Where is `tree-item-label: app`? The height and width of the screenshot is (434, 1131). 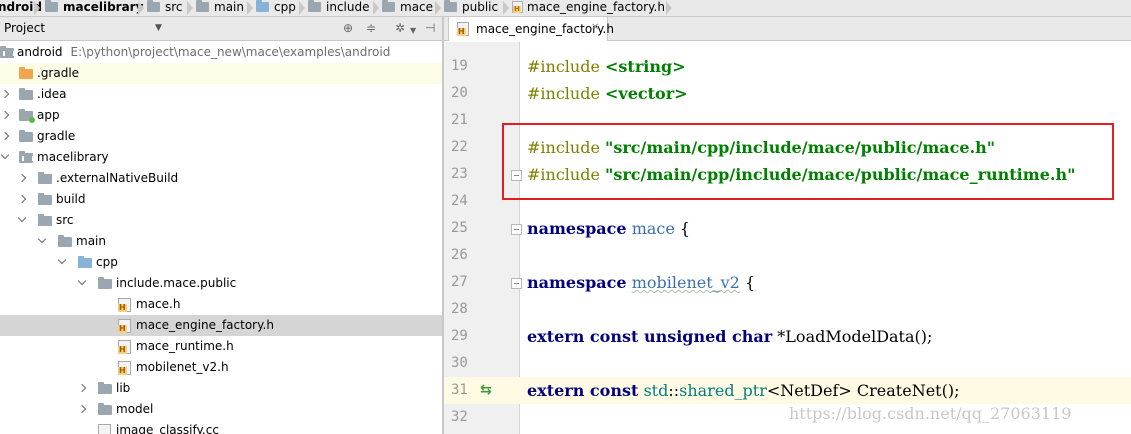
tree-item-label: app is located at coordinates (48, 115).